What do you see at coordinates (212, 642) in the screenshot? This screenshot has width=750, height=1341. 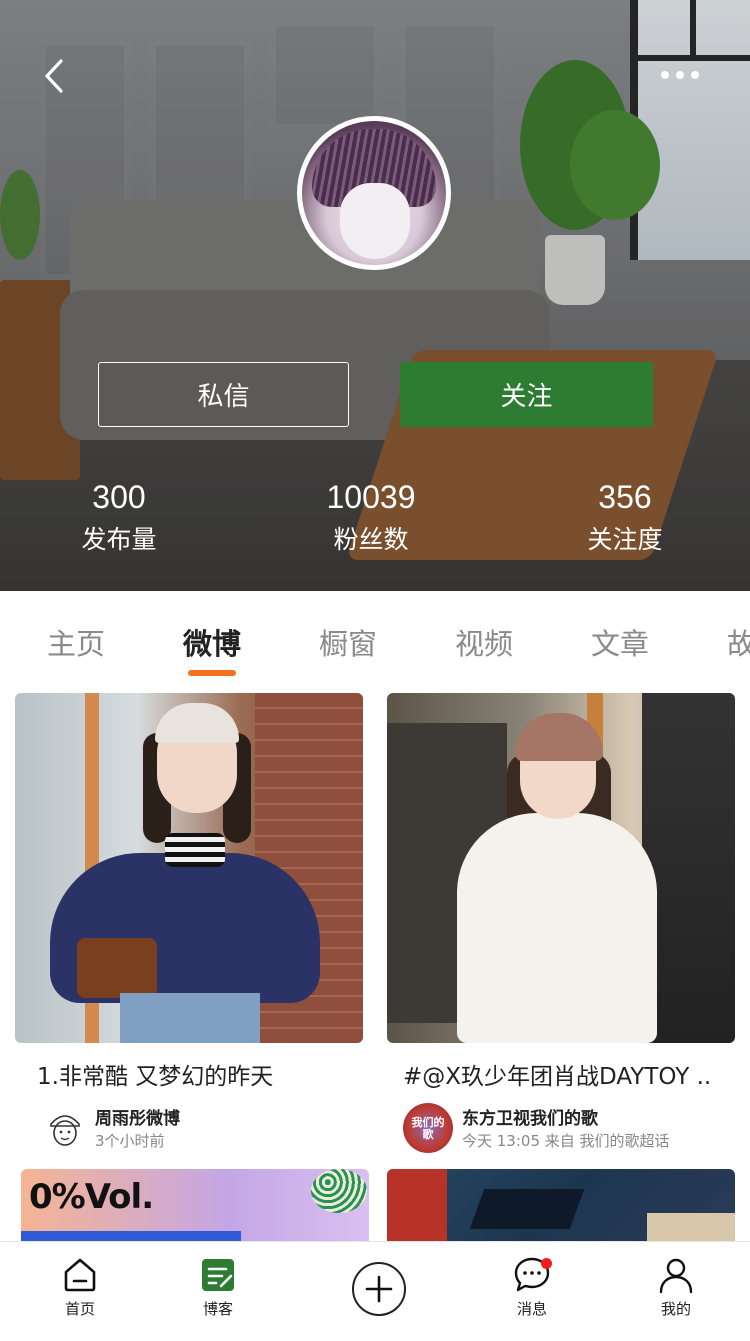 I see `tab-weibo: 微博` at bounding box center [212, 642].